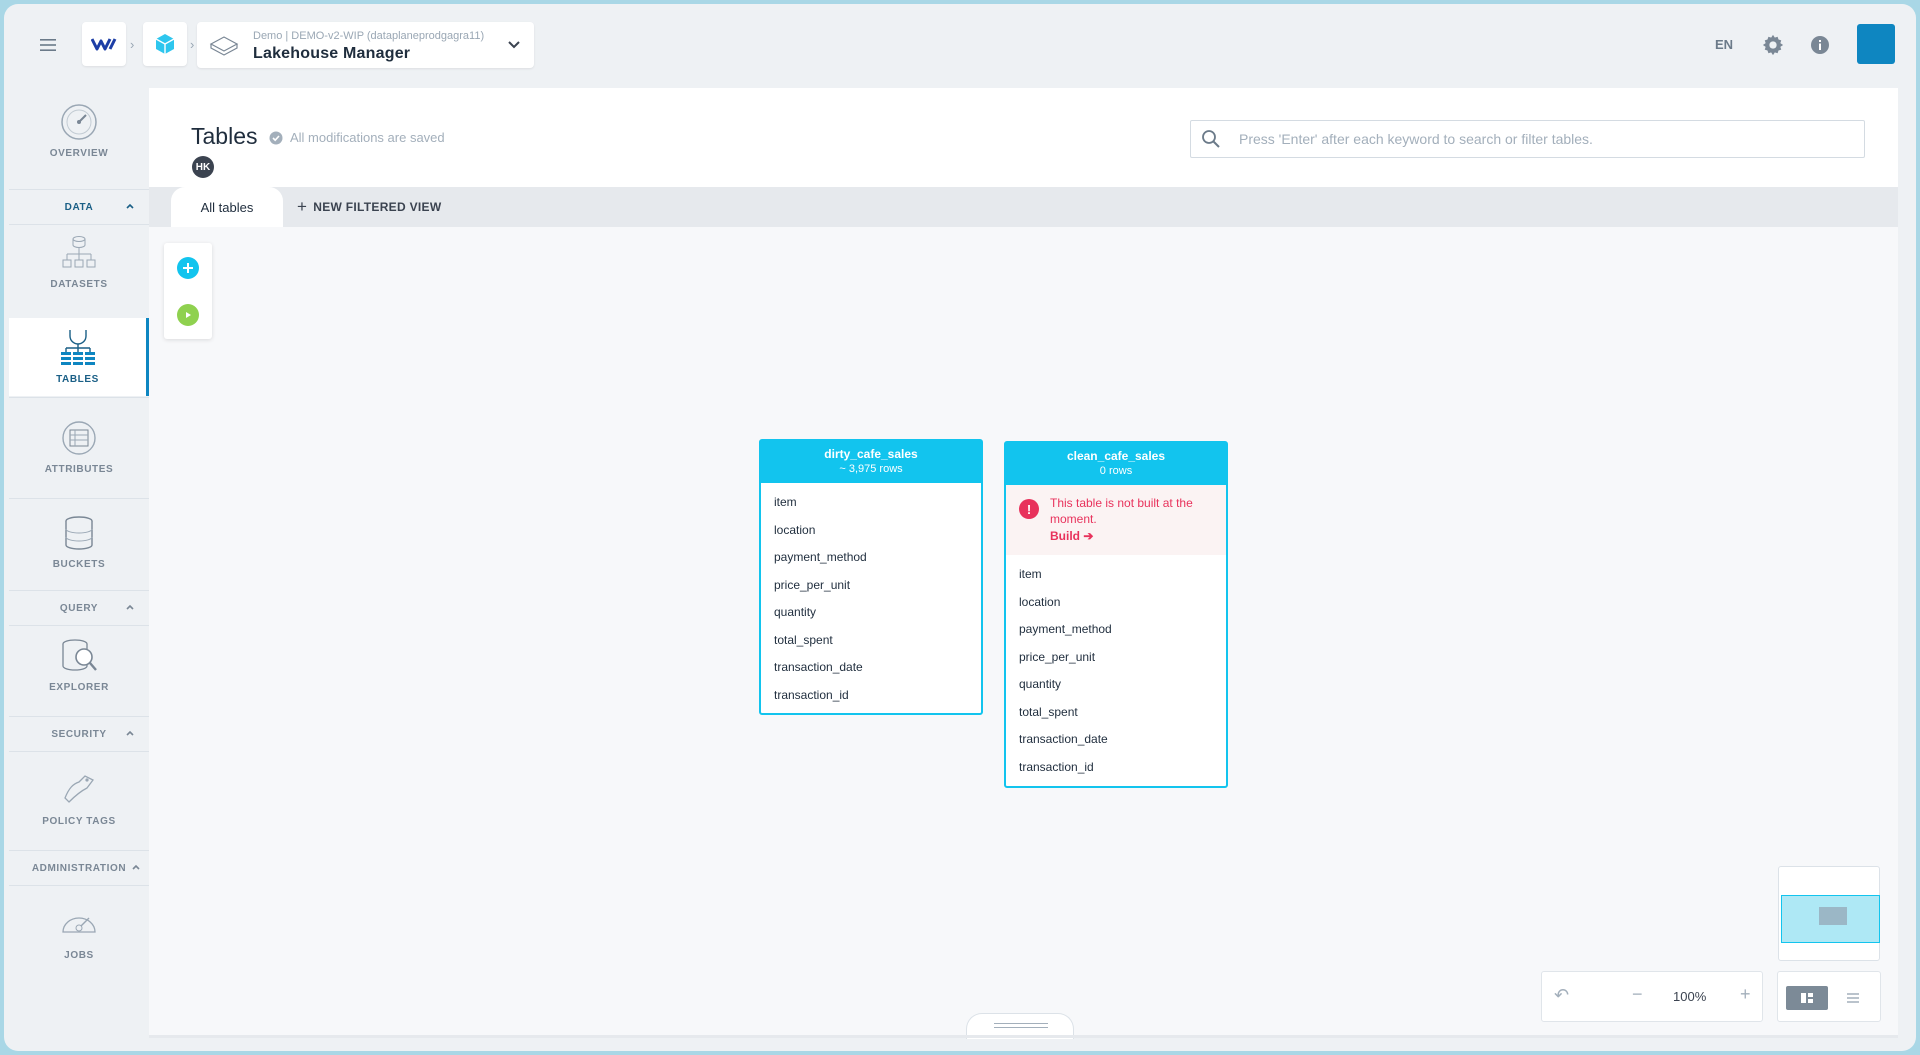 The image size is (1920, 1055). I want to click on sidebar-item-jobs: JOBS, so click(79, 940).